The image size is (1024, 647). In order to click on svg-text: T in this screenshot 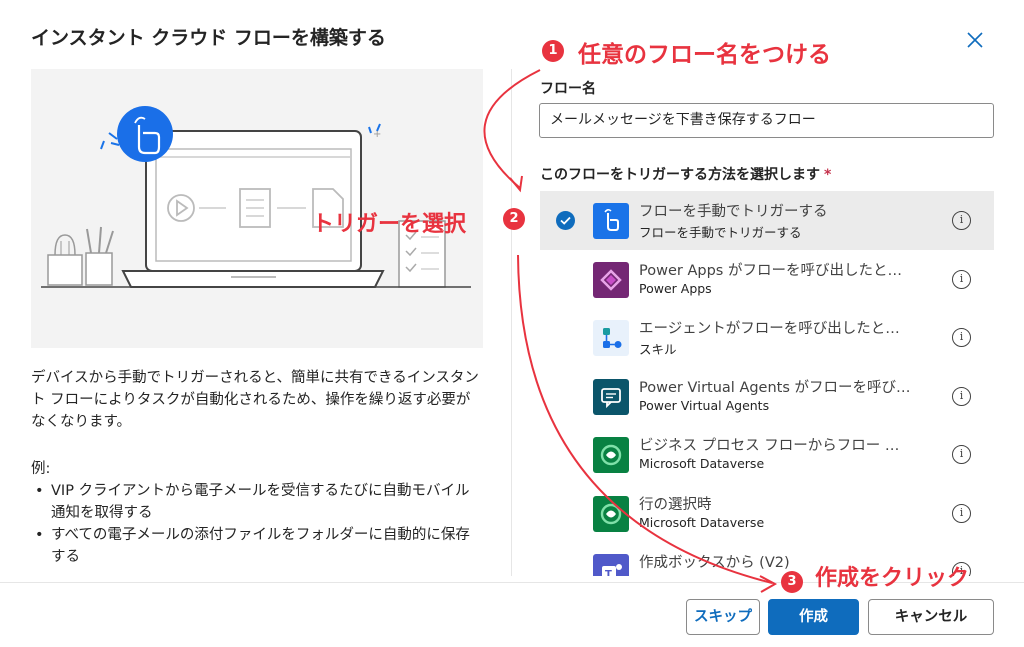, I will do `click(608, 572)`.